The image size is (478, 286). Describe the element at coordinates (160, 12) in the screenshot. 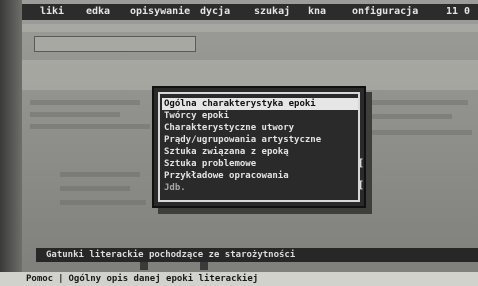

I see `menu-item-opisywanie: opisywanie` at that location.